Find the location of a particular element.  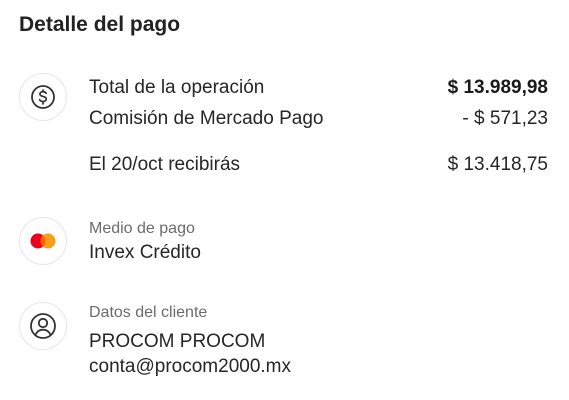

receive-row: El 20/oct recibirás $ 13.418,75 is located at coordinates (318, 165).